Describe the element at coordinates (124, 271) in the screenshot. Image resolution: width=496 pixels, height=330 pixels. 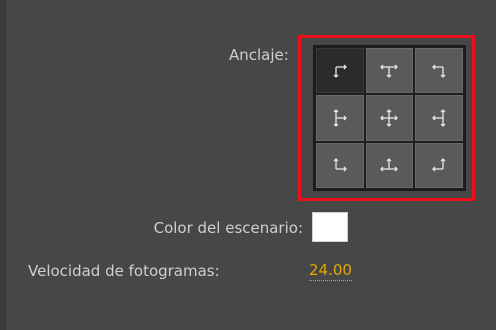
I see `frame-rate-label: Velocidad de fotogramas:` at that location.